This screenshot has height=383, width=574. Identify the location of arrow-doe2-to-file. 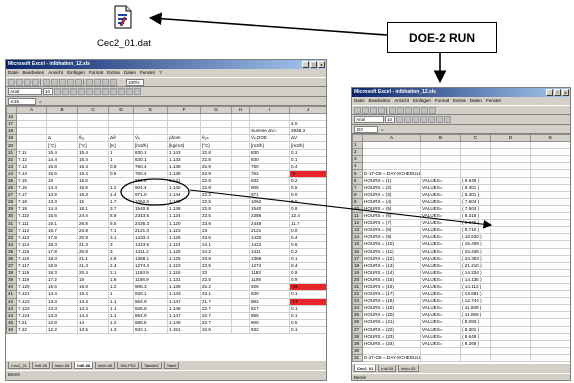
(268, 24).